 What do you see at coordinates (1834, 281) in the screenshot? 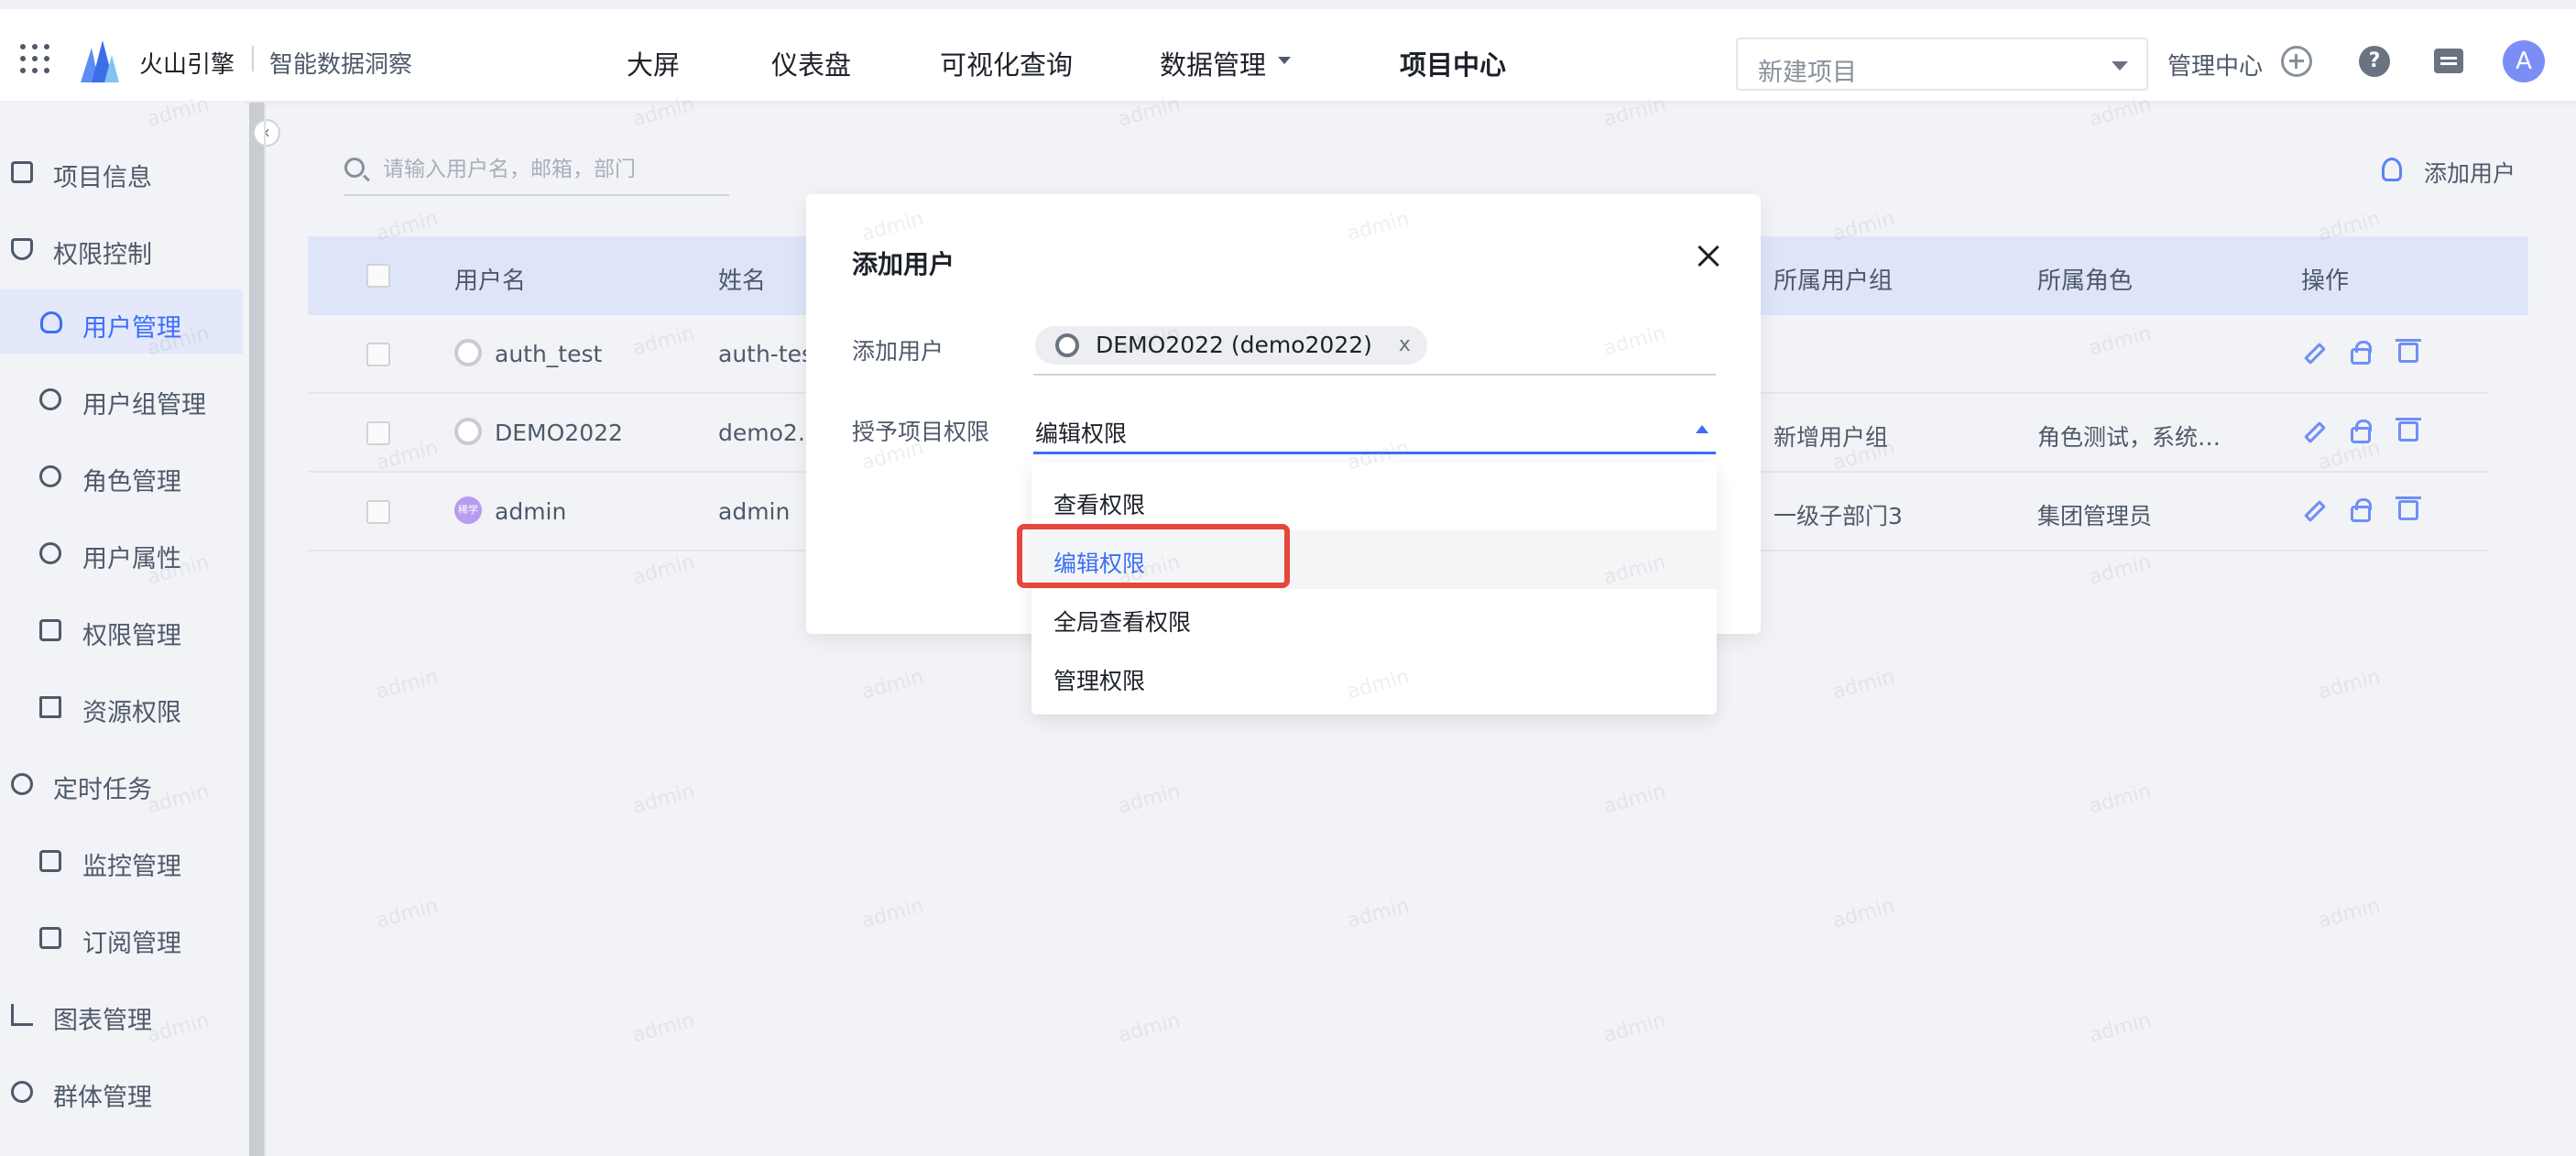
I see `column-header-user-group: 所属用户组` at bounding box center [1834, 281].